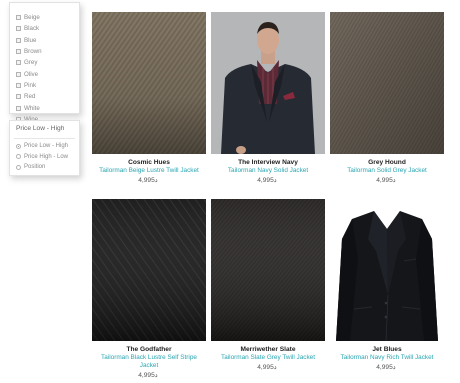 The height and width of the screenshot is (383, 460). What do you see at coordinates (268, 83) in the screenshot?
I see `product-image-model-navy-jacket` at bounding box center [268, 83].